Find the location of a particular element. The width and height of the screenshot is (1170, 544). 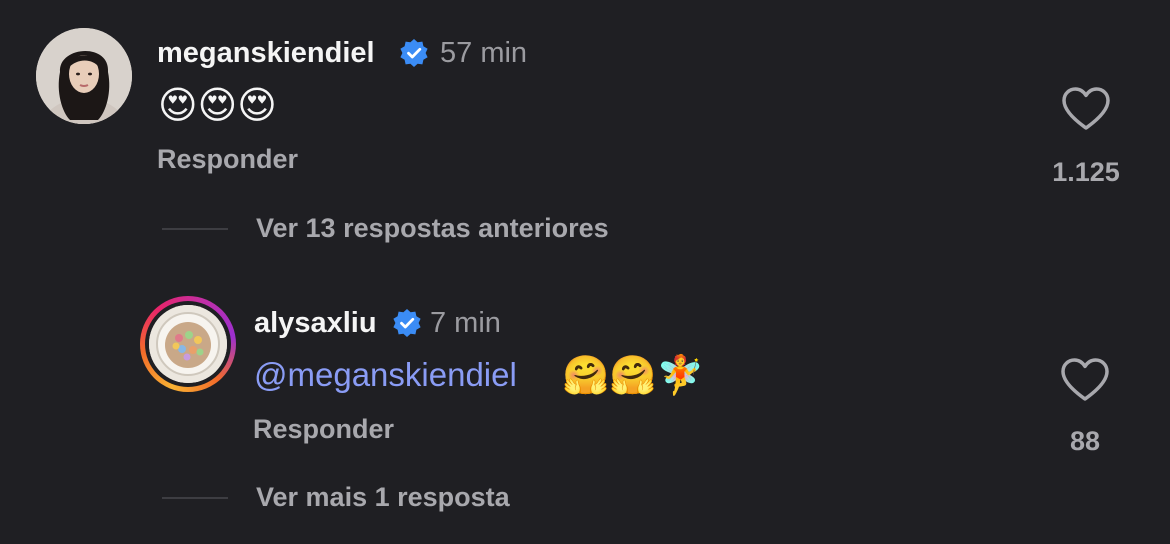

view-more-replies-button: Ver mais 1 resposta is located at coordinates (383, 497).